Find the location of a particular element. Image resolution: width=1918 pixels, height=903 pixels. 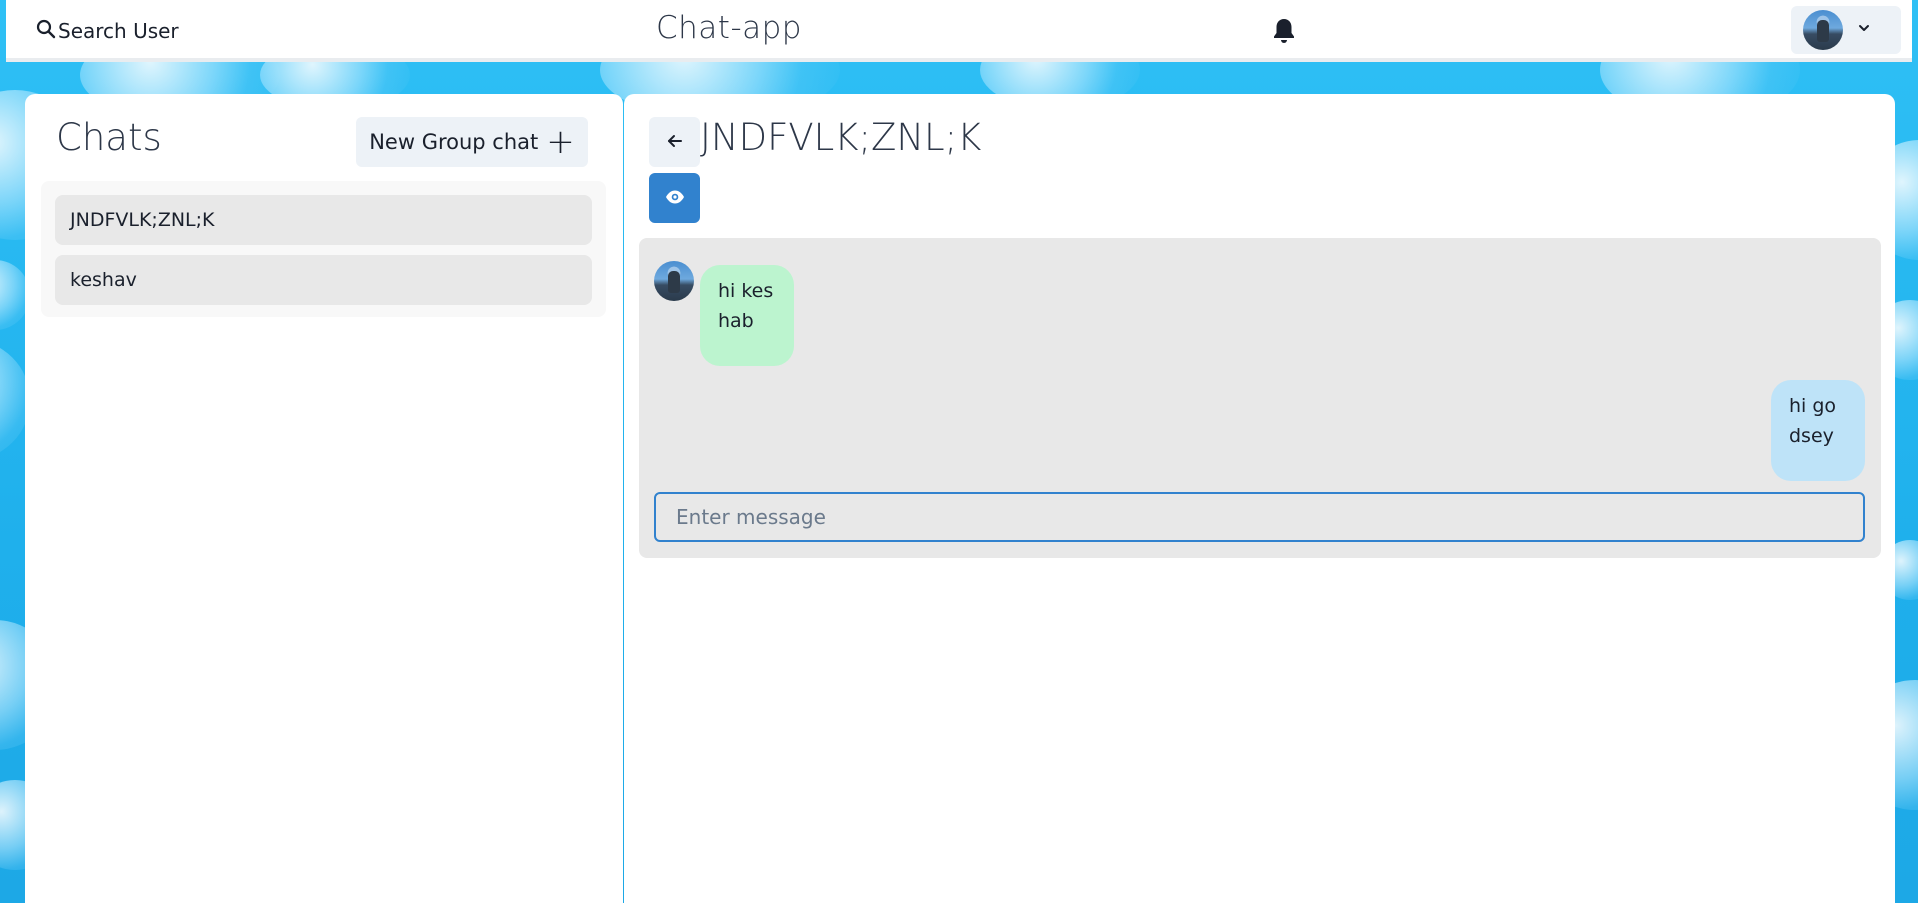

search-icon is located at coordinates (46, 31).